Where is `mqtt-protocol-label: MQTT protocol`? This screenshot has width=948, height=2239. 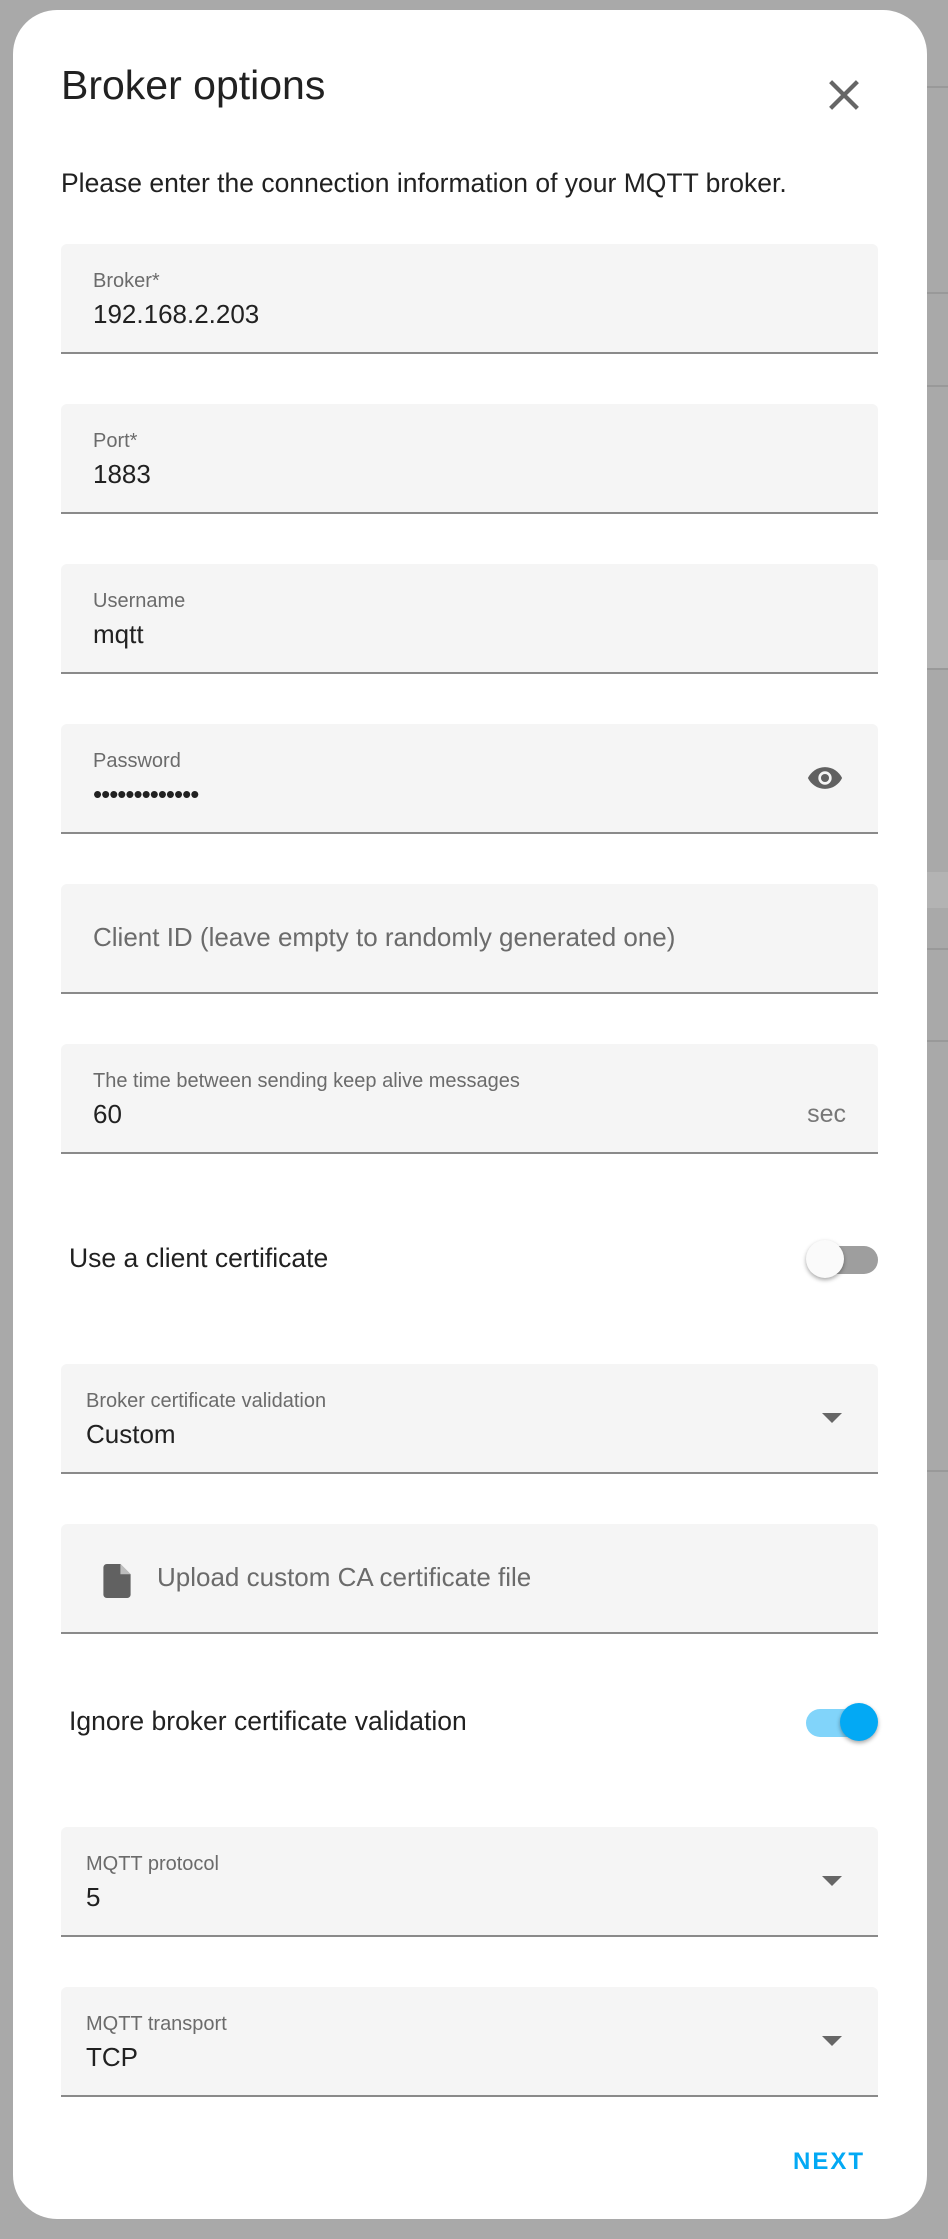 mqtt-protocol-label: MQTT protocol is located at coordinates (152, 1864).